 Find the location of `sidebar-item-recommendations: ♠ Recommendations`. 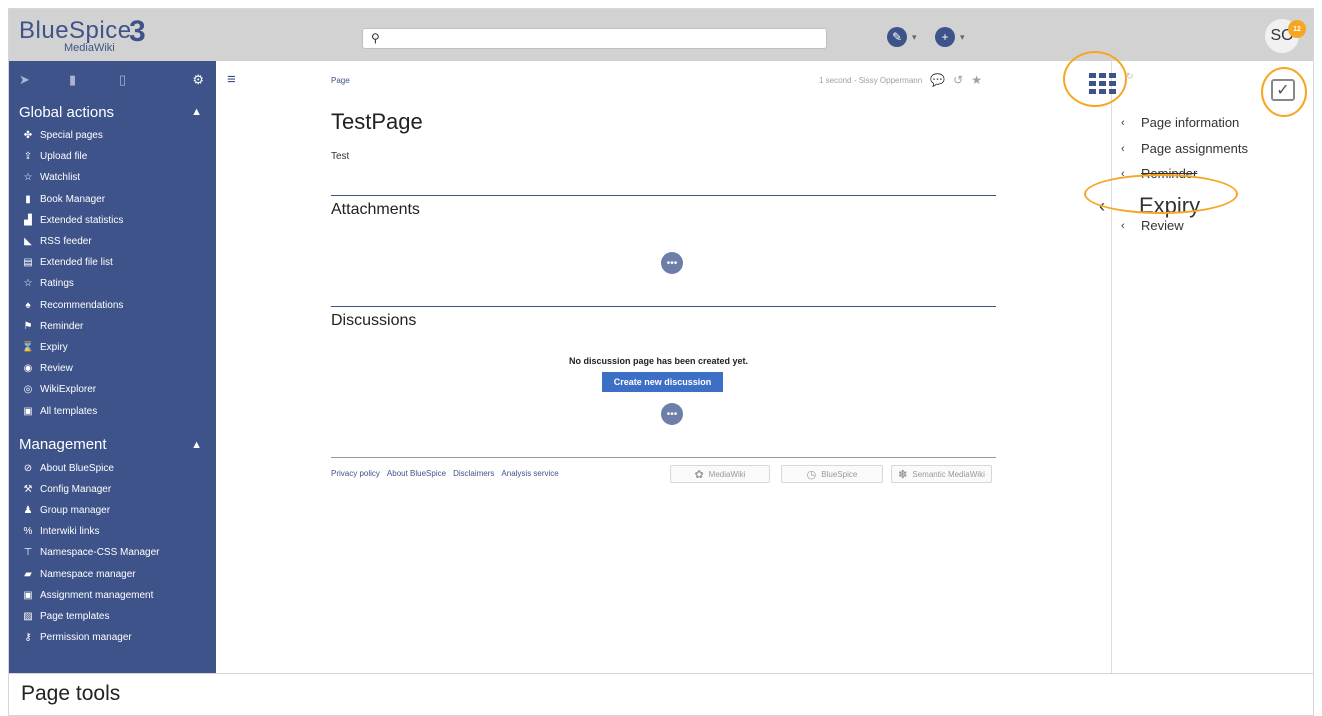

sidebar-item-recommendations: ♠ Recommendations is located at coordinates (112, 305).